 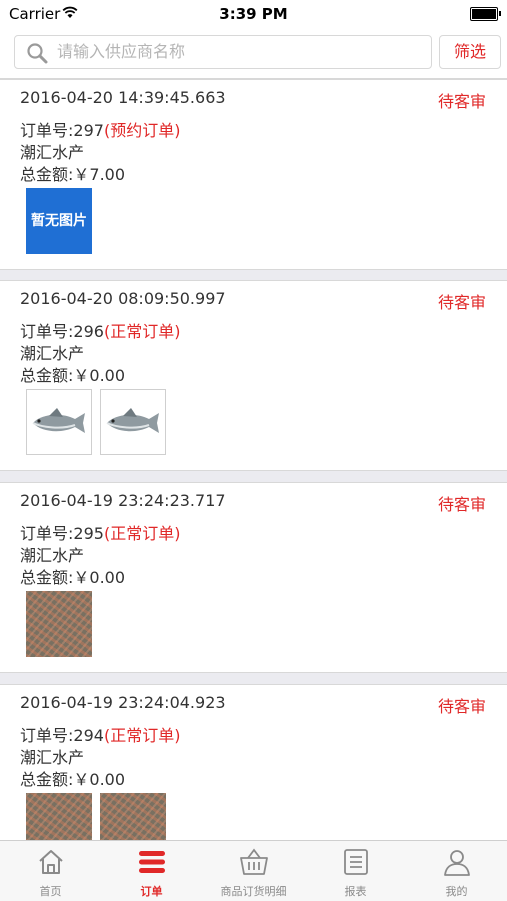 I want to click on user-icon, so click(x=457, y=863).